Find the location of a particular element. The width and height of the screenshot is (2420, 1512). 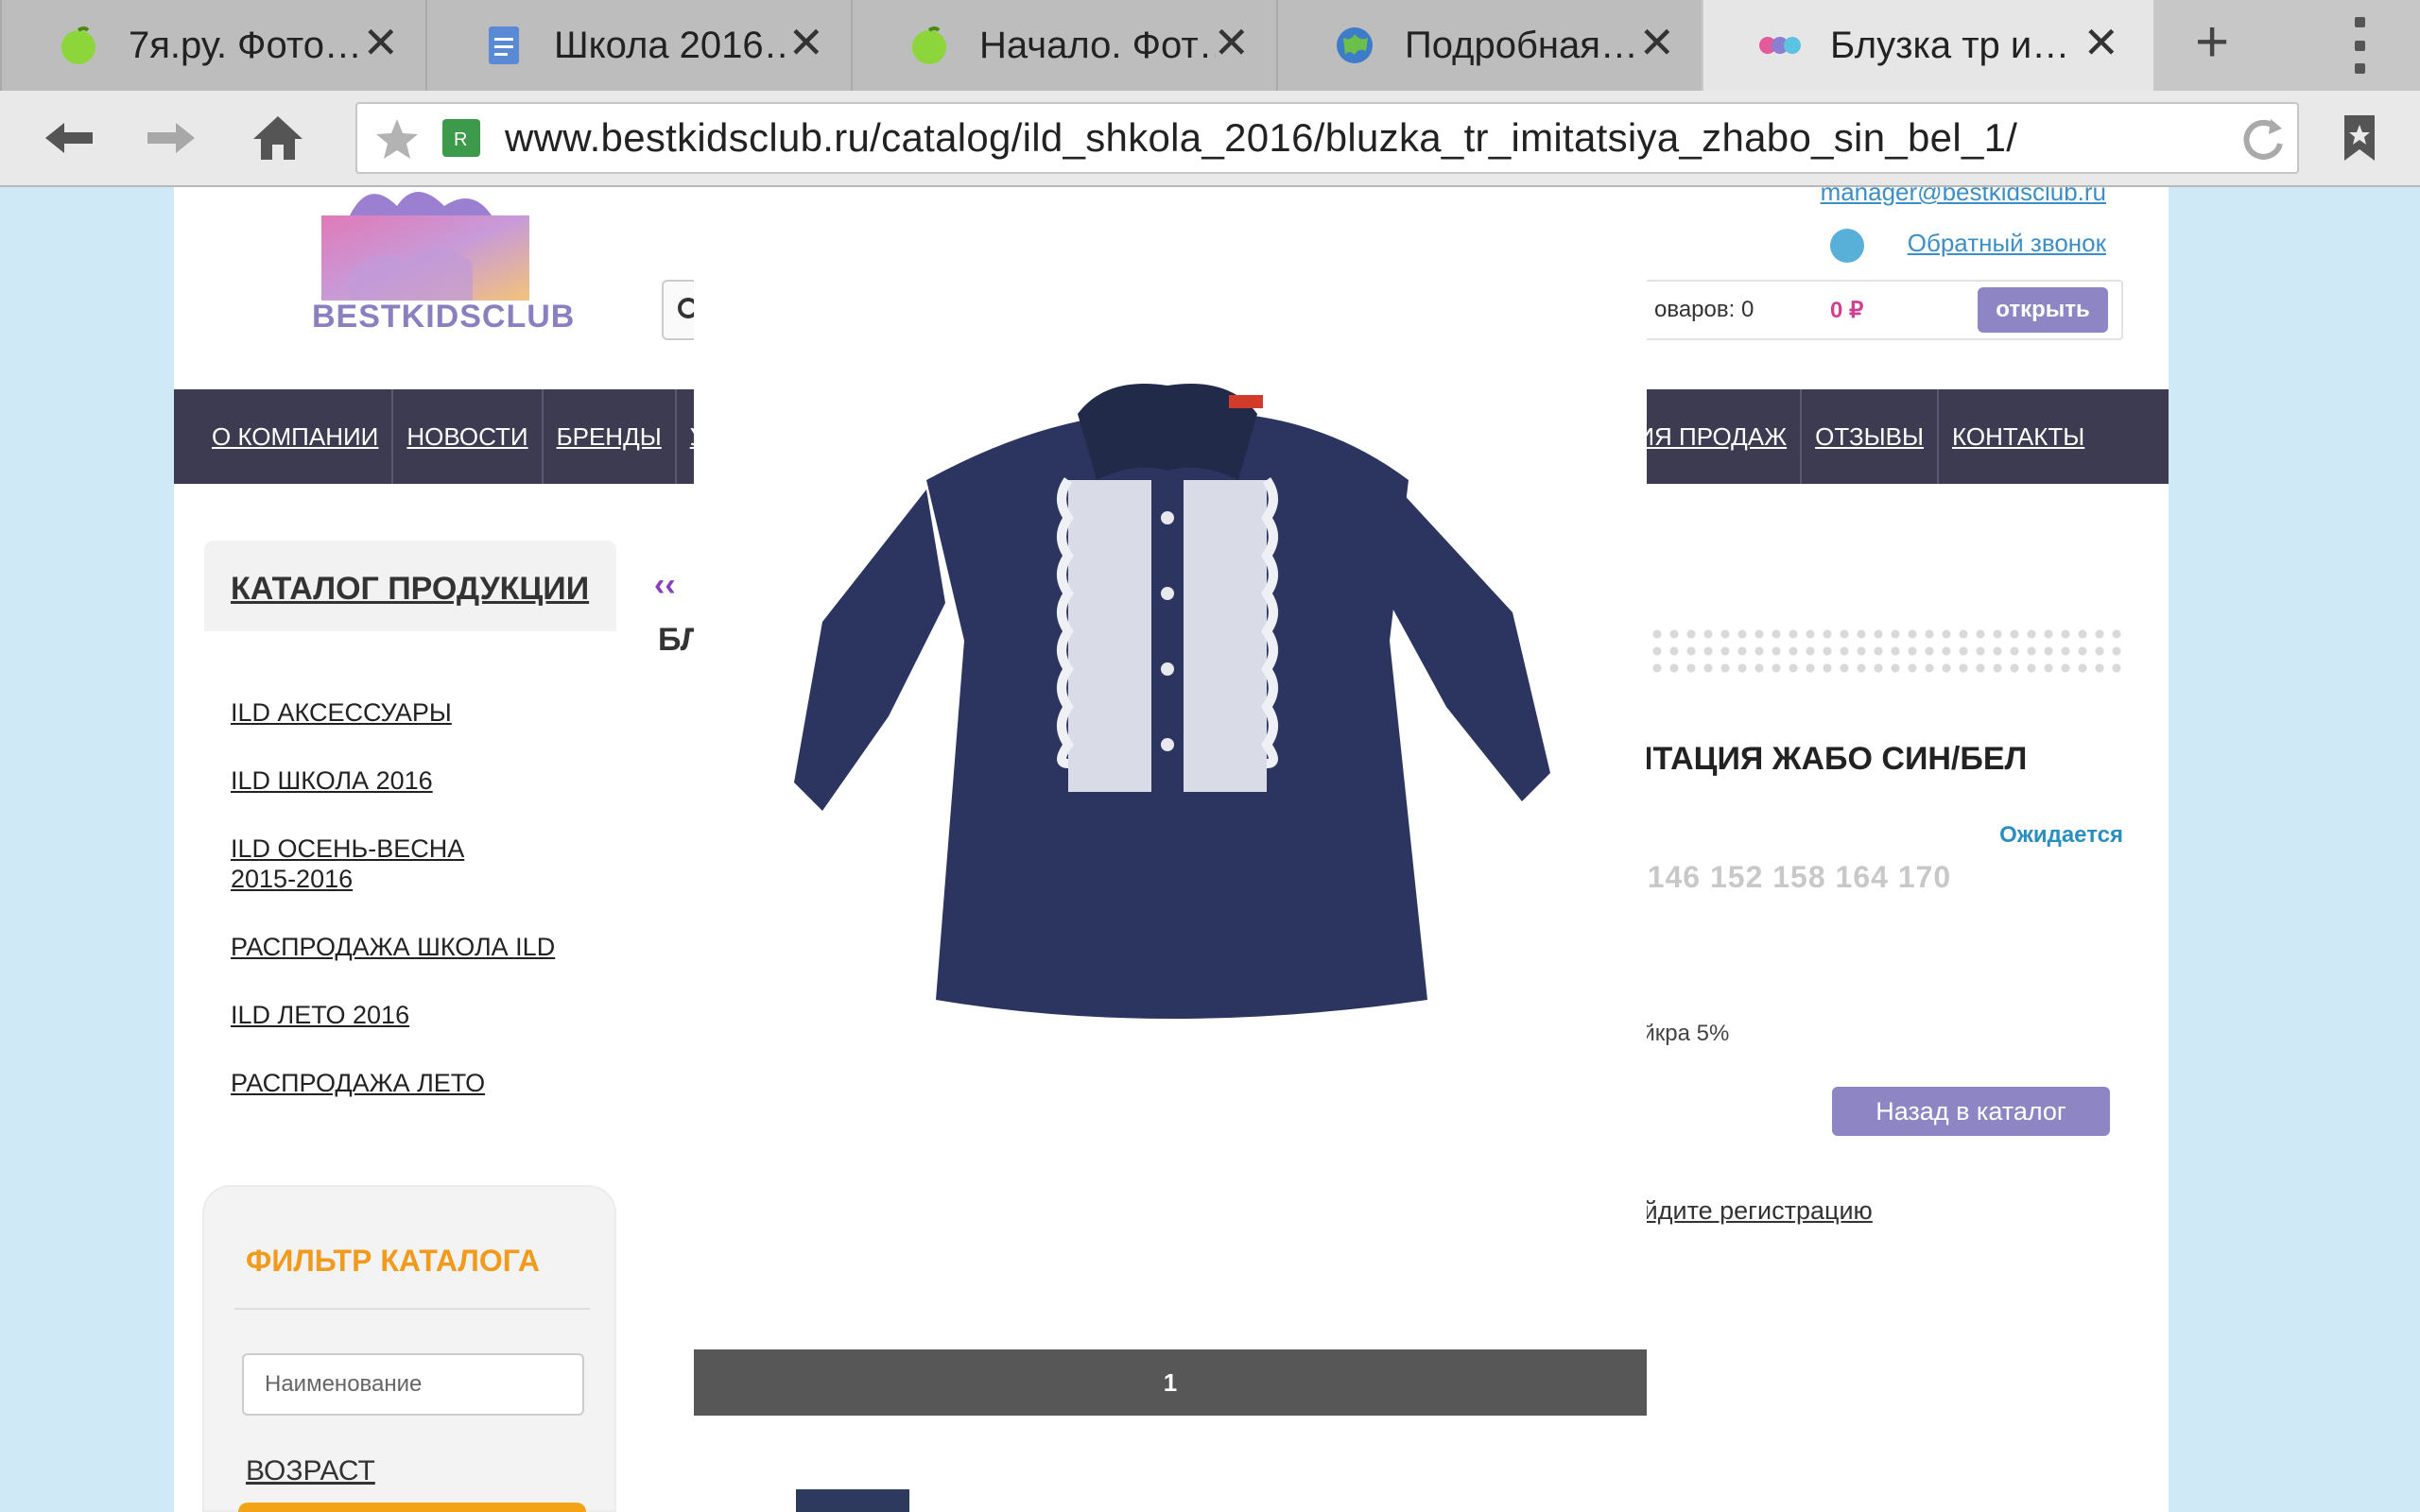

bookmark-icon is located at coordinates (2359, 138).